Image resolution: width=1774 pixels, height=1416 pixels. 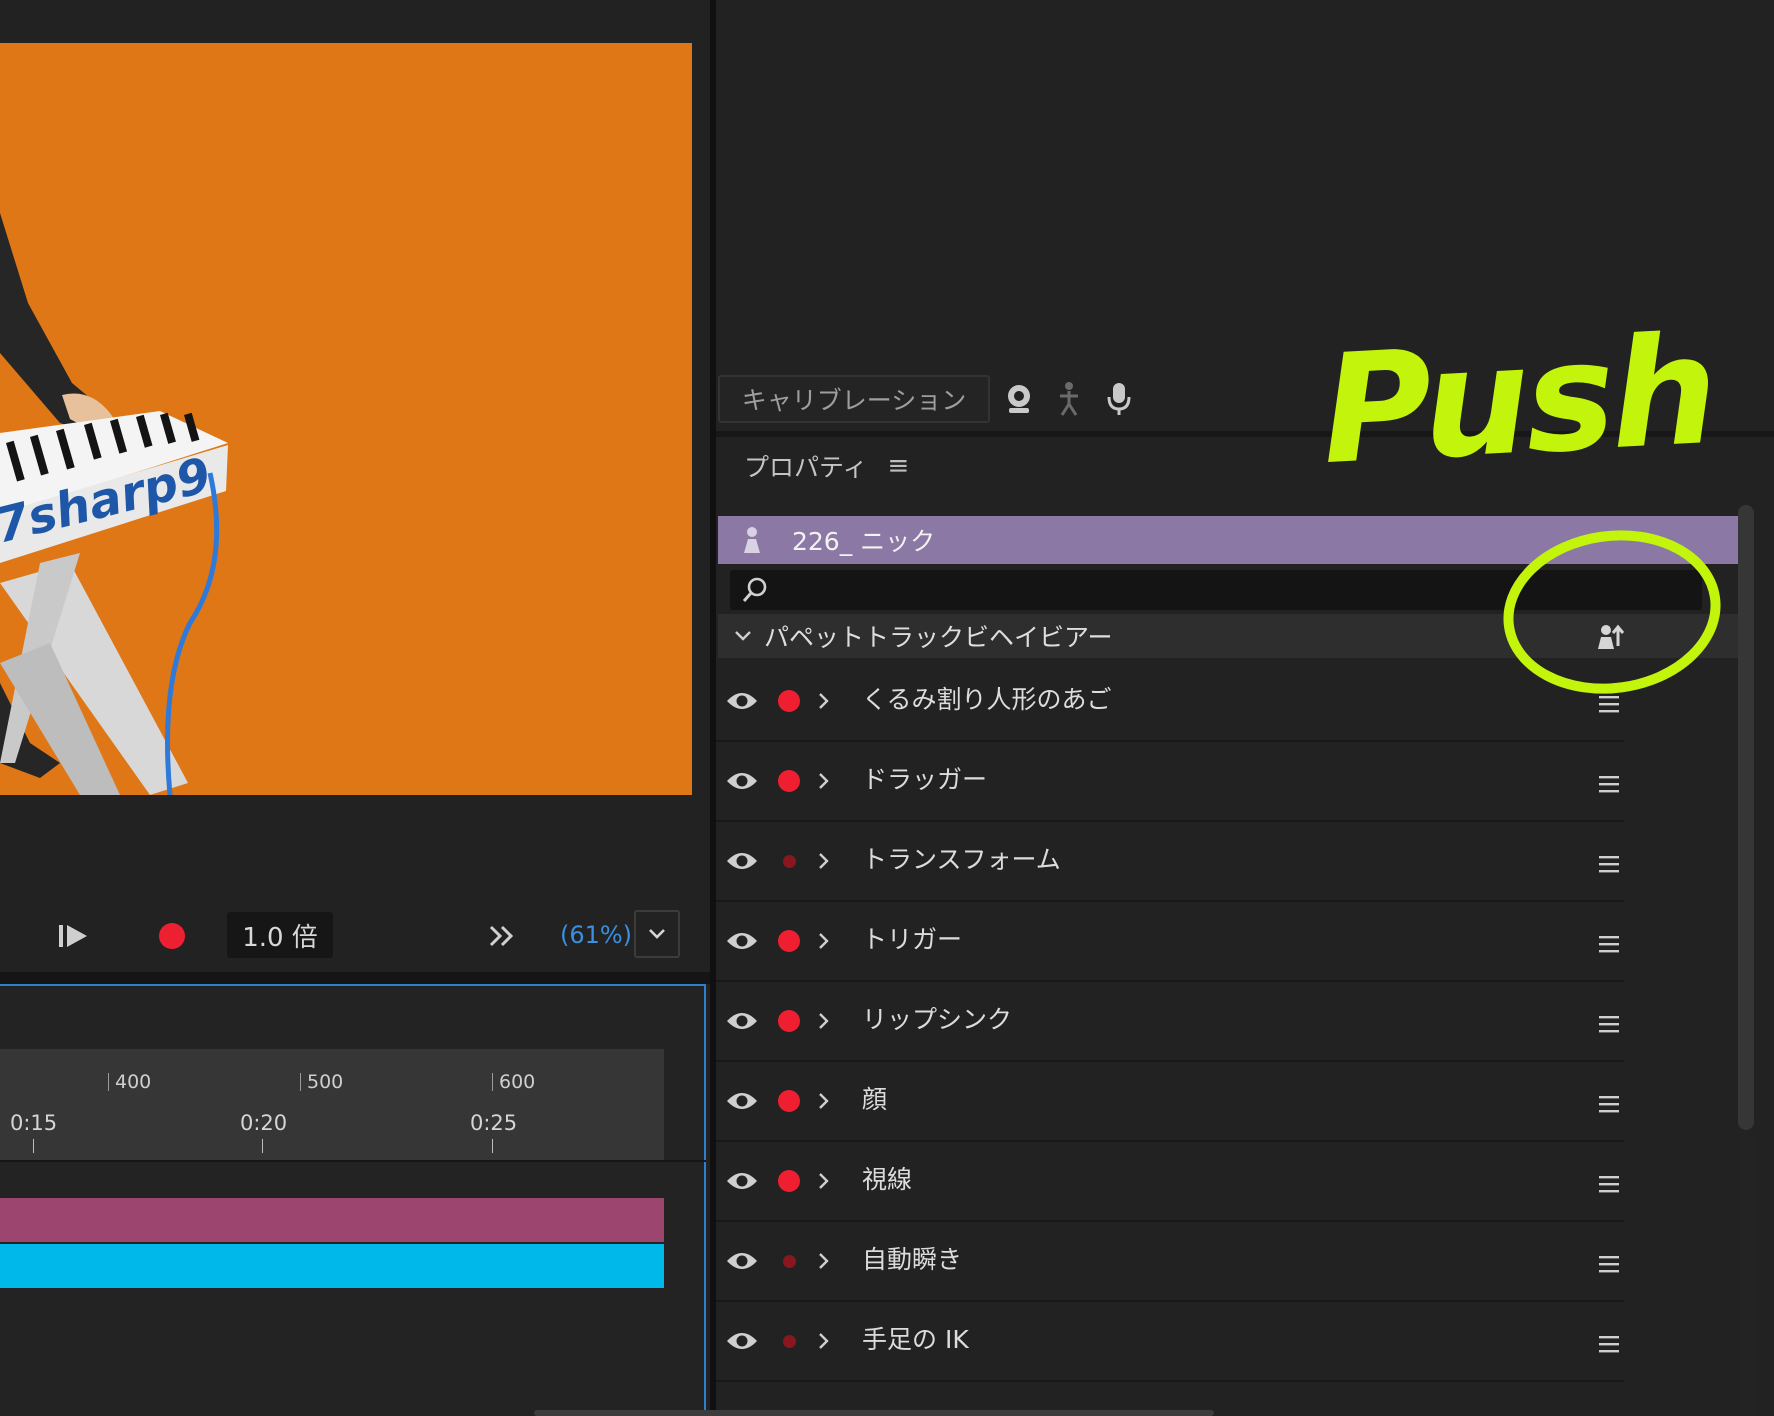 I want to click on webcam-icon, so click(x=1019, y=399).